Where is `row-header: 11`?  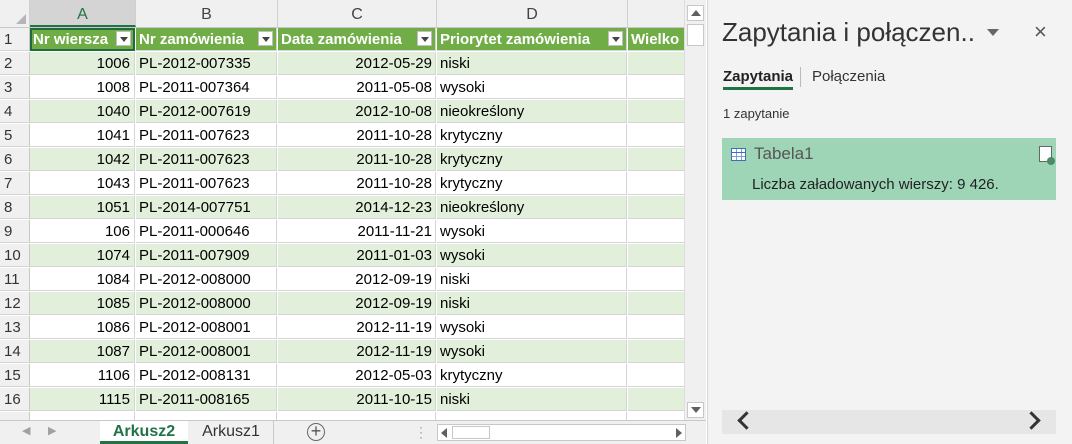 row-header: 11 is located at coordinates (15, 279).